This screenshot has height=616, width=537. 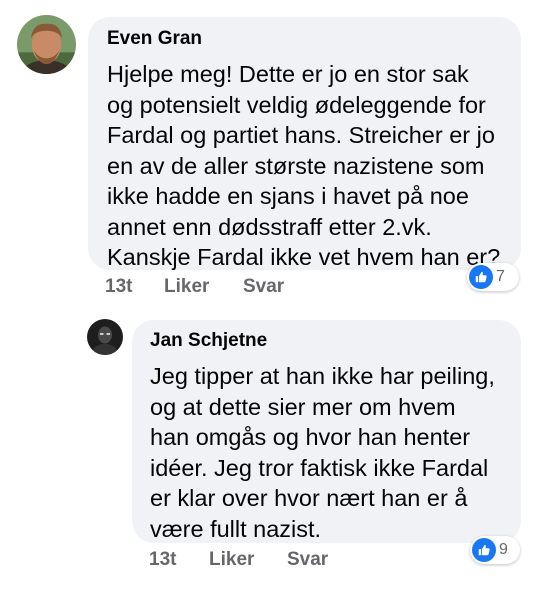 What do you see at coordinates (319, 467) in the screenshot?
I see `comment-line: idéer. Jeg tror faktisk ikke Fardal` at bounding box center [319, 467].